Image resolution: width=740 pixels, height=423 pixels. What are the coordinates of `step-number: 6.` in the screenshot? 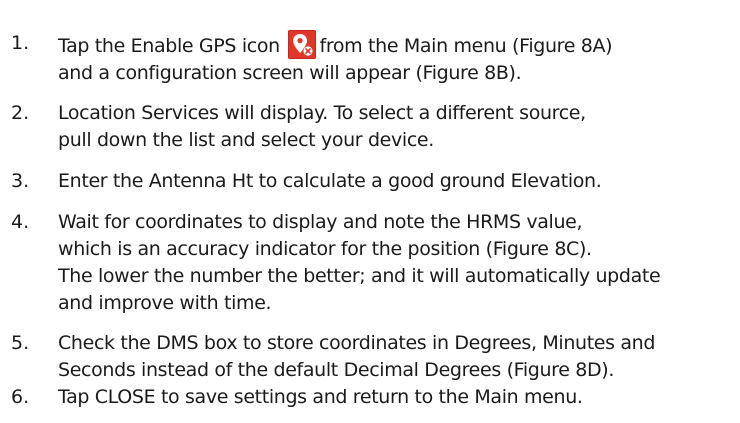 It's located at (20, 397).